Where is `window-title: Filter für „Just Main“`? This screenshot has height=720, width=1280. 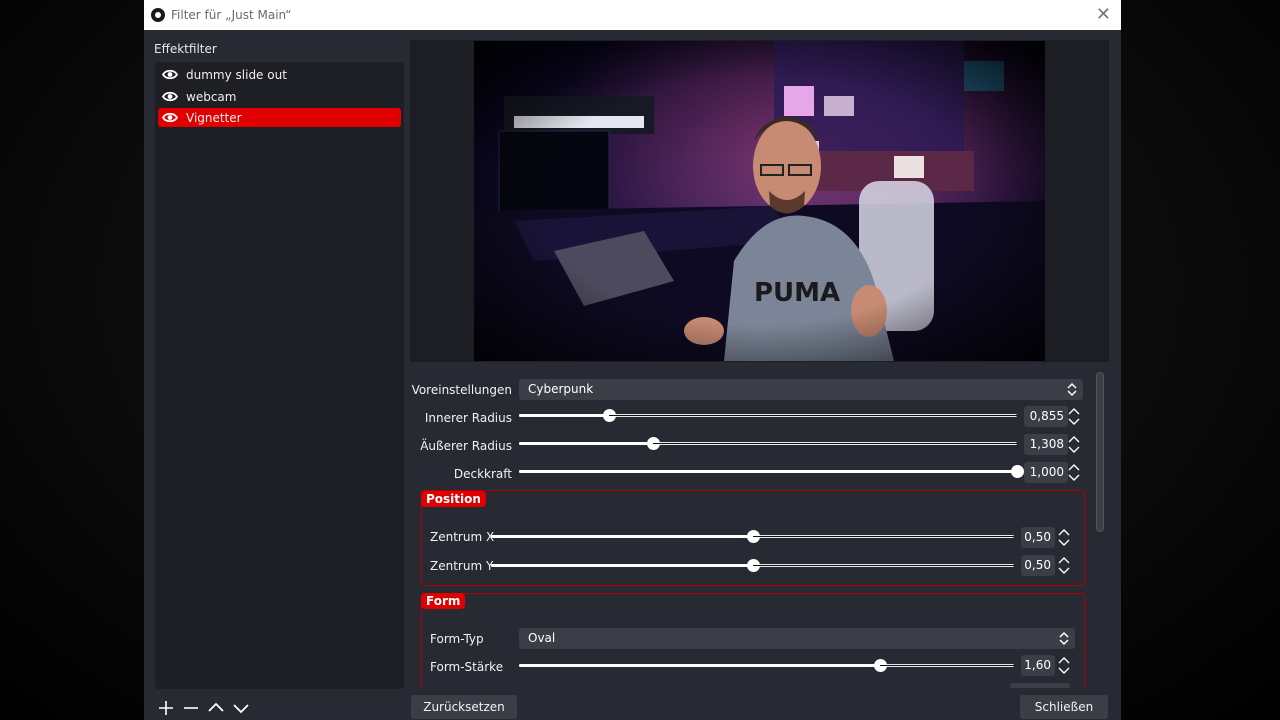 window-title: Filter für „Just Main“ is located at coordinates (231, 15).